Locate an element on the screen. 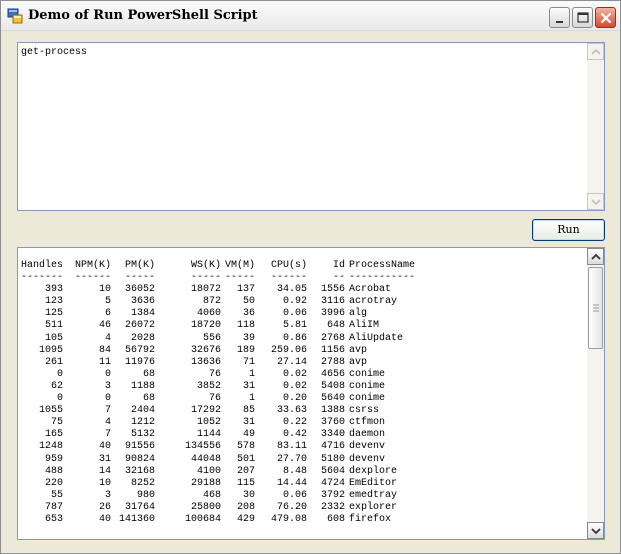 Image resolution: width=621 pixels, height=554 pixels. cell-processname: EmEditor is located at coordinates (373, 483).